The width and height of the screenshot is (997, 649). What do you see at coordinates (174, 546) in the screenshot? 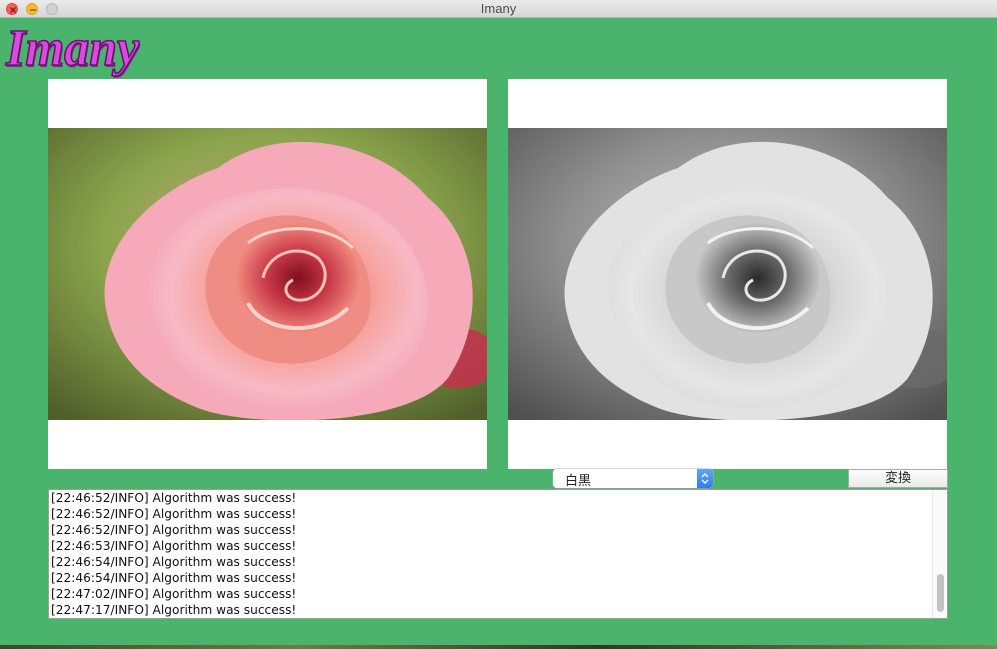
I see `log-line: [22:46:53/INFO] Algorithm was success!` at bounding box center [174, 546].